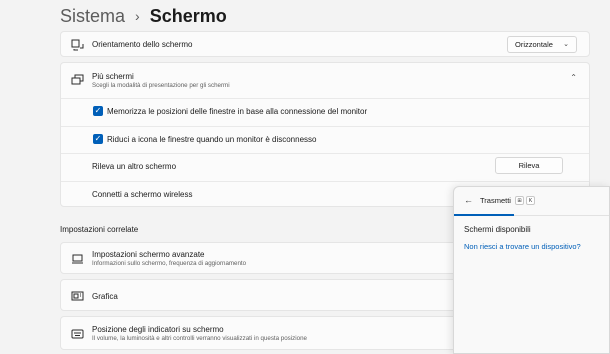 Image resolution: width=610 pixels, height=354 pixels. I want to click on orientation-value: Orizzontale, so click(534, 44).